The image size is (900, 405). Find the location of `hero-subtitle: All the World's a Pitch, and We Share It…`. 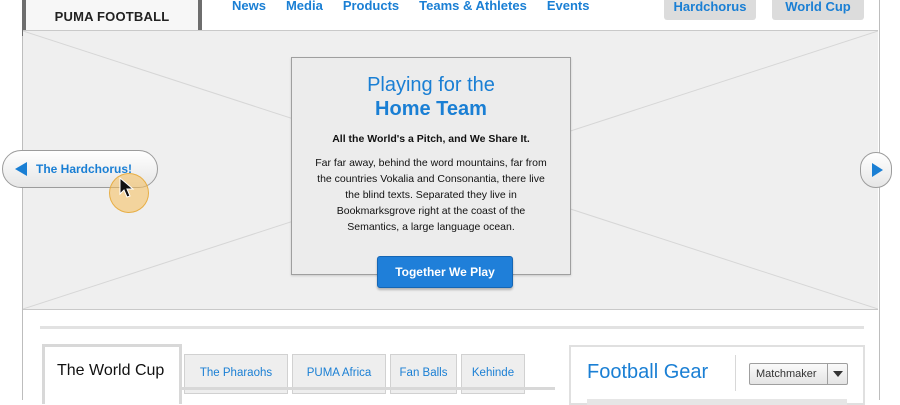

hero-subtitle: All the World's a Pitch, and We Share It… is located at coordinates (431, 139).